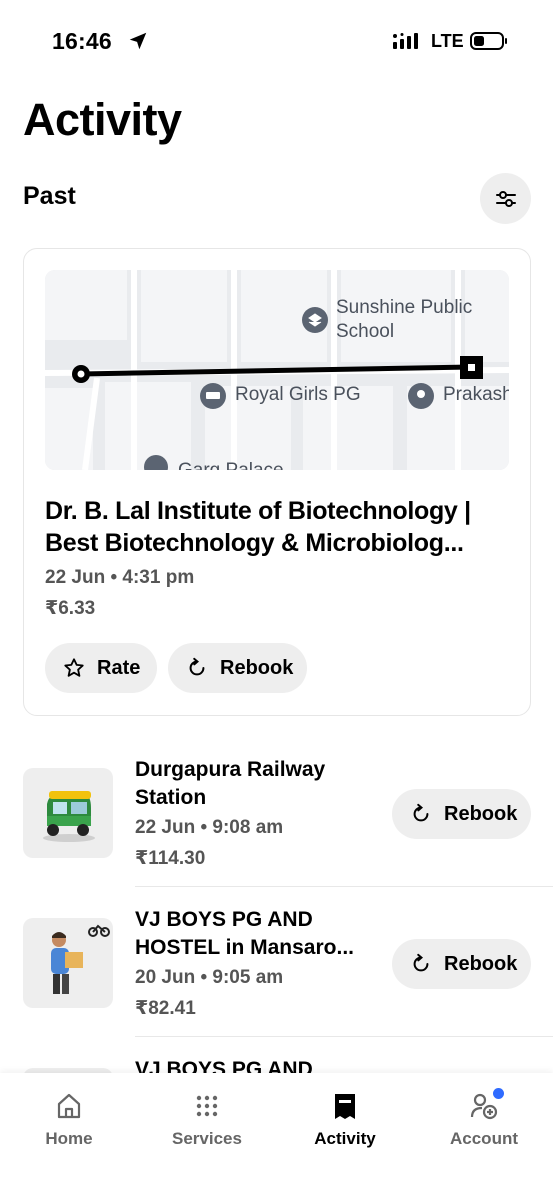 The width and height of the screenshot is (553, 1200). What do you see at coordinates (68, 813) in the screenshot?
I see `auto-rickshaw-image` at bounding box center [68, 813].